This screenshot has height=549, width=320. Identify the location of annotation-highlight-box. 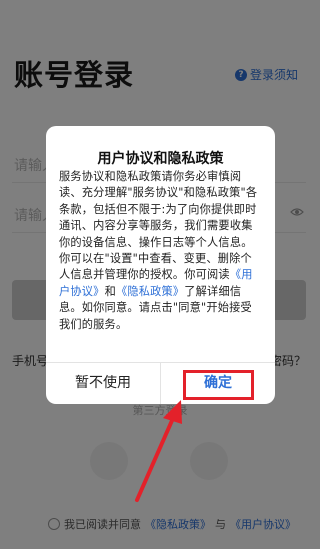
(218, 385).